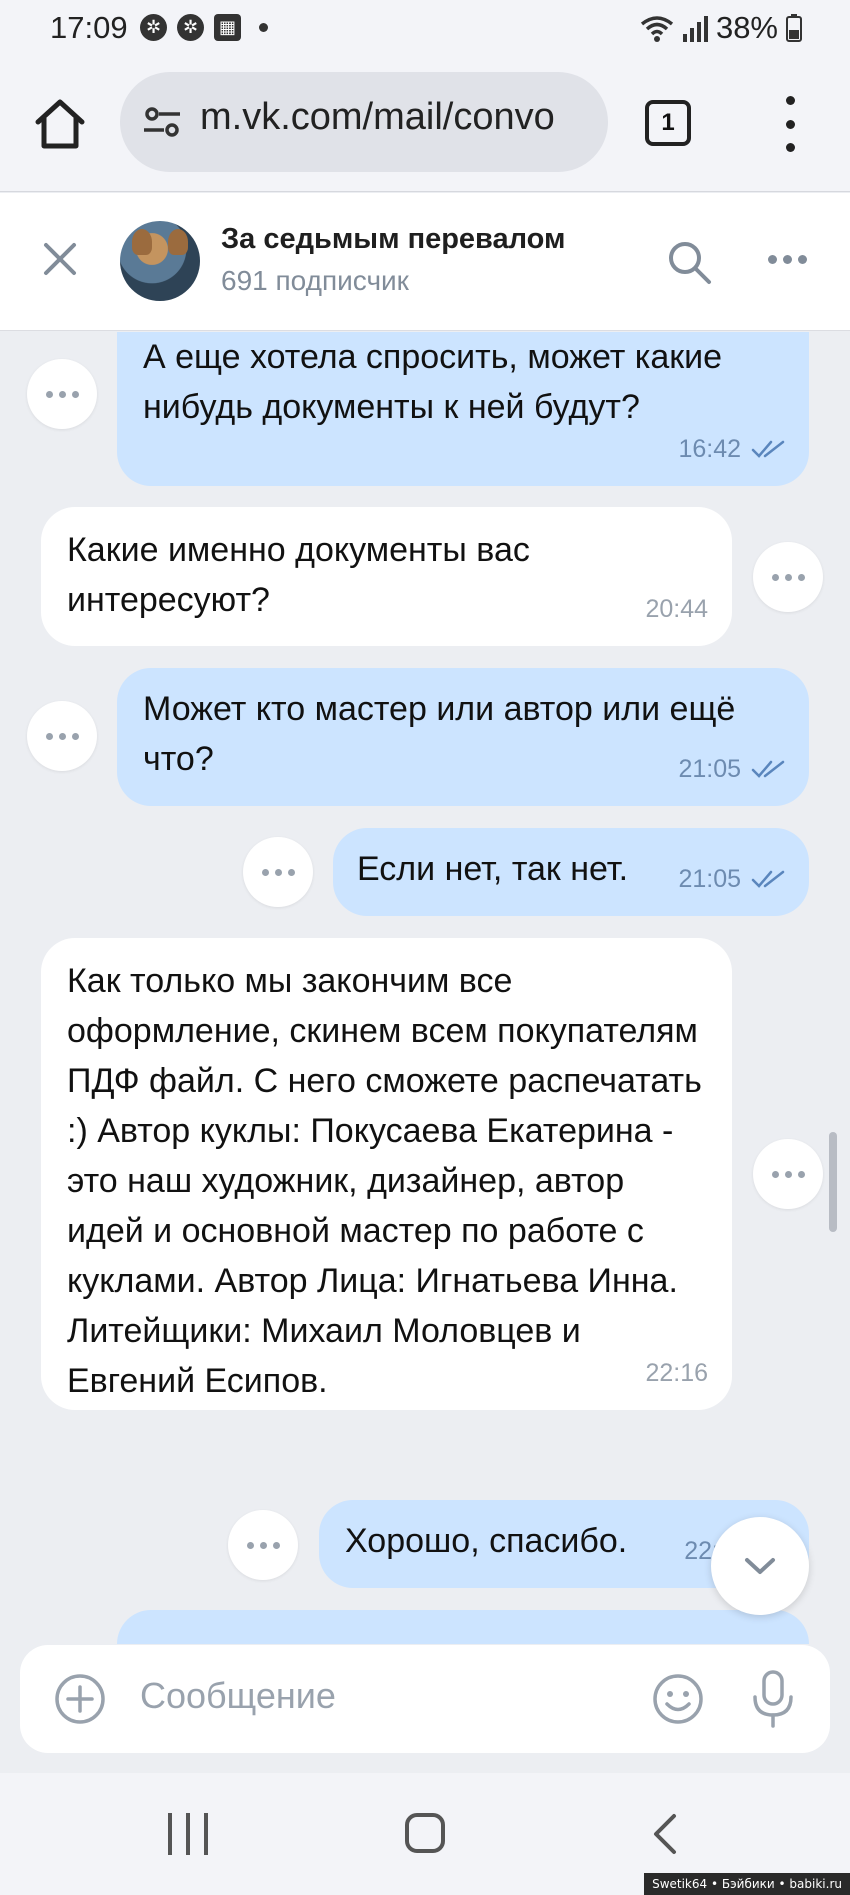 The width and height of the screenshot is (850, 1895). What do you see at coordinates (298, 575) in the screenshot?
I see `message-text: Какие именно документы вас интересуют?` at bounding box center [298, 575].